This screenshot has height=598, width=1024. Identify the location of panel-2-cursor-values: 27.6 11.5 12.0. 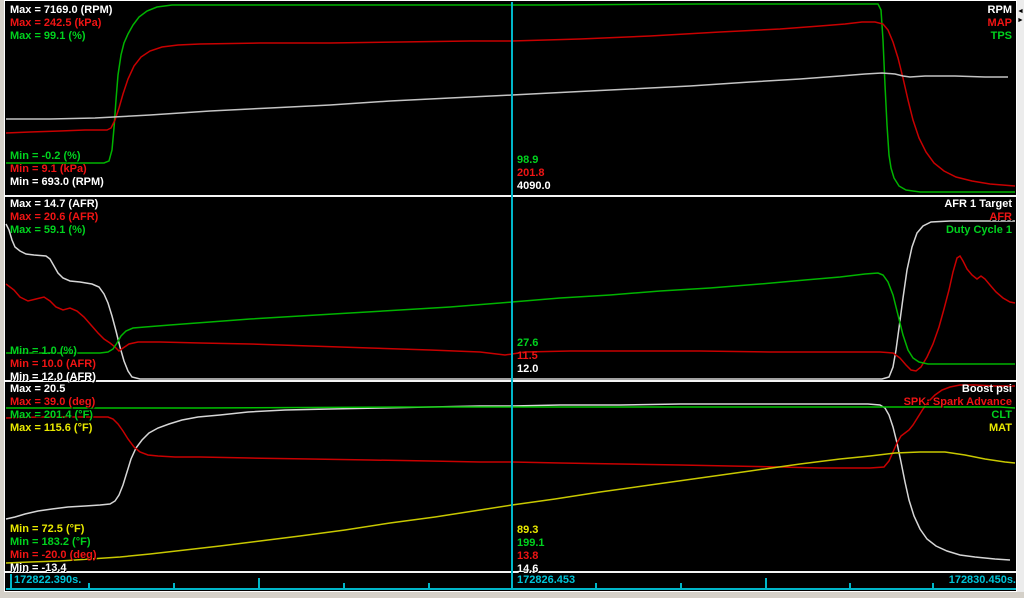
(527, 356).